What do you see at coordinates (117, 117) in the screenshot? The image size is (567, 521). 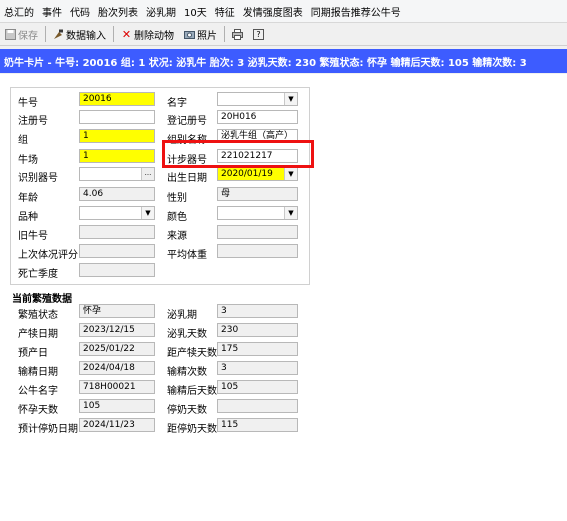 I see `reg-no-field` at bounding box center [117, 117].